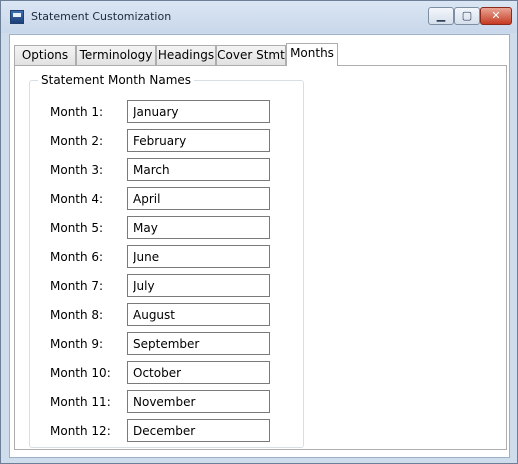 This screenshot has width=518, height=464. I want to click on month-label: Month 12:, so click(80, 431).